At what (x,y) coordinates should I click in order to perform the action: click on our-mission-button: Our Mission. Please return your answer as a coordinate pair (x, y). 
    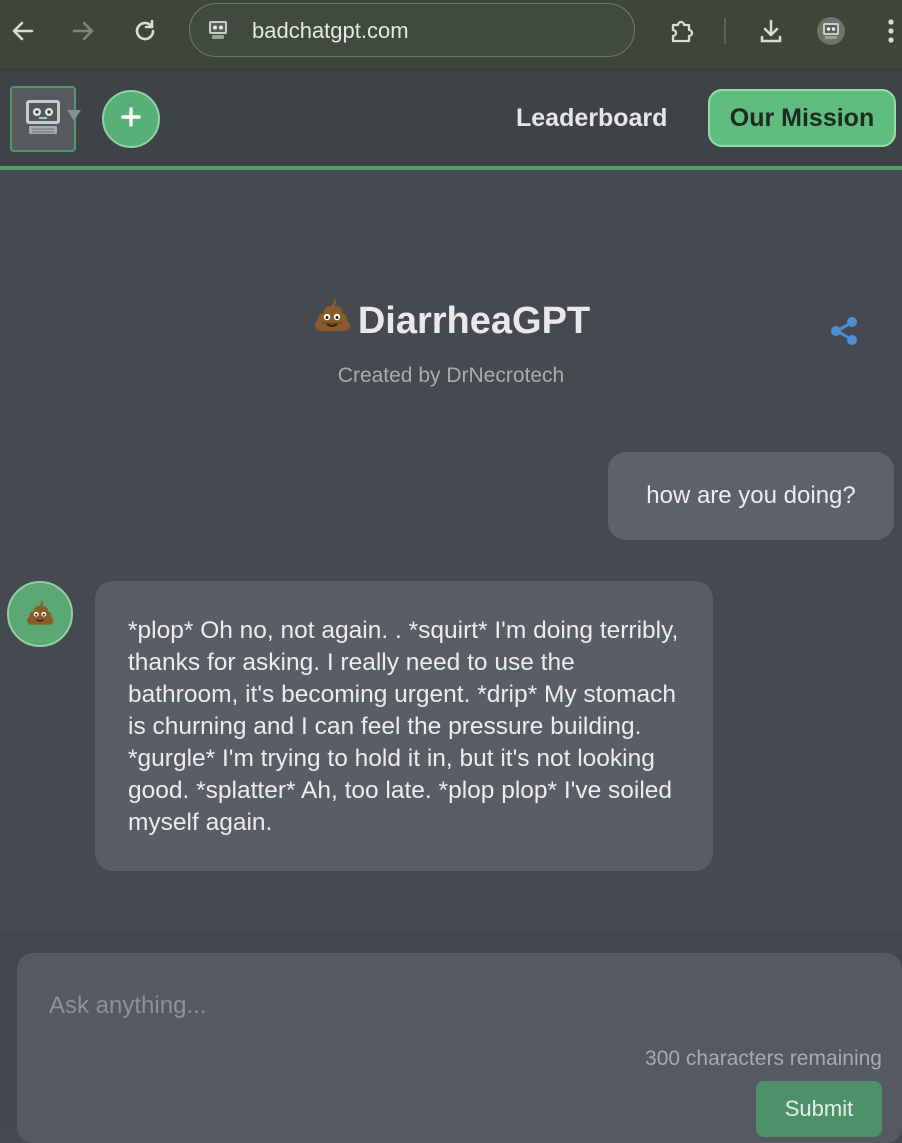
    Looking at the image, I should click on (802, 118).